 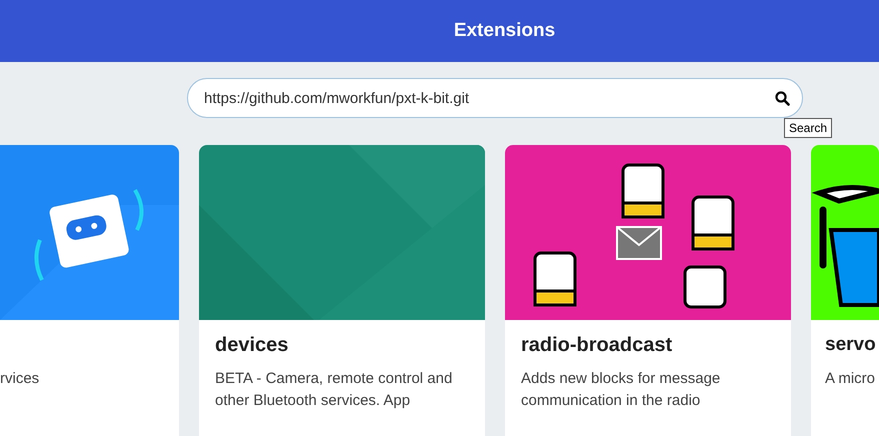 What do you see at coordinates (851, 345) in the screenshot?
I see `card-title: servo` at bounding box center [851, 345].